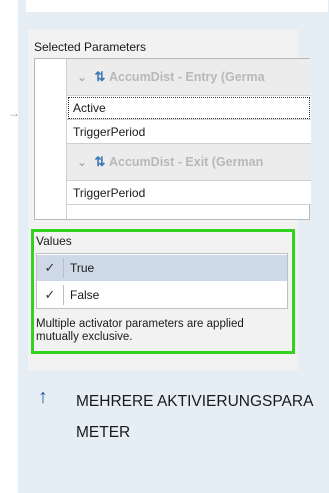 This screenshot has width=329, height=493. Describe the element at coordinates (14, 113) in the screenshot. I see `current-row-arrow-icon: →` at that location.